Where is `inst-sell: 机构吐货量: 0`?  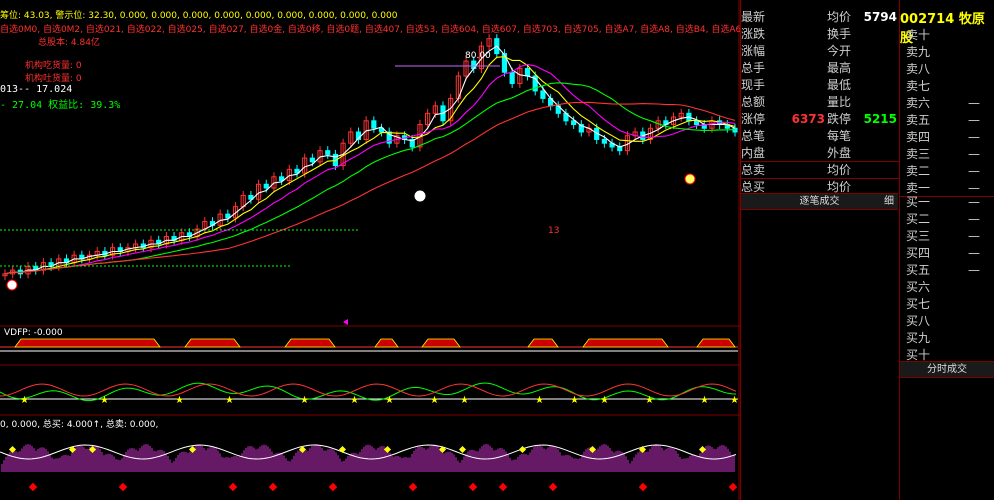
inst-sell: 机构吐货量: 0 is located at coordinates (53, 79).